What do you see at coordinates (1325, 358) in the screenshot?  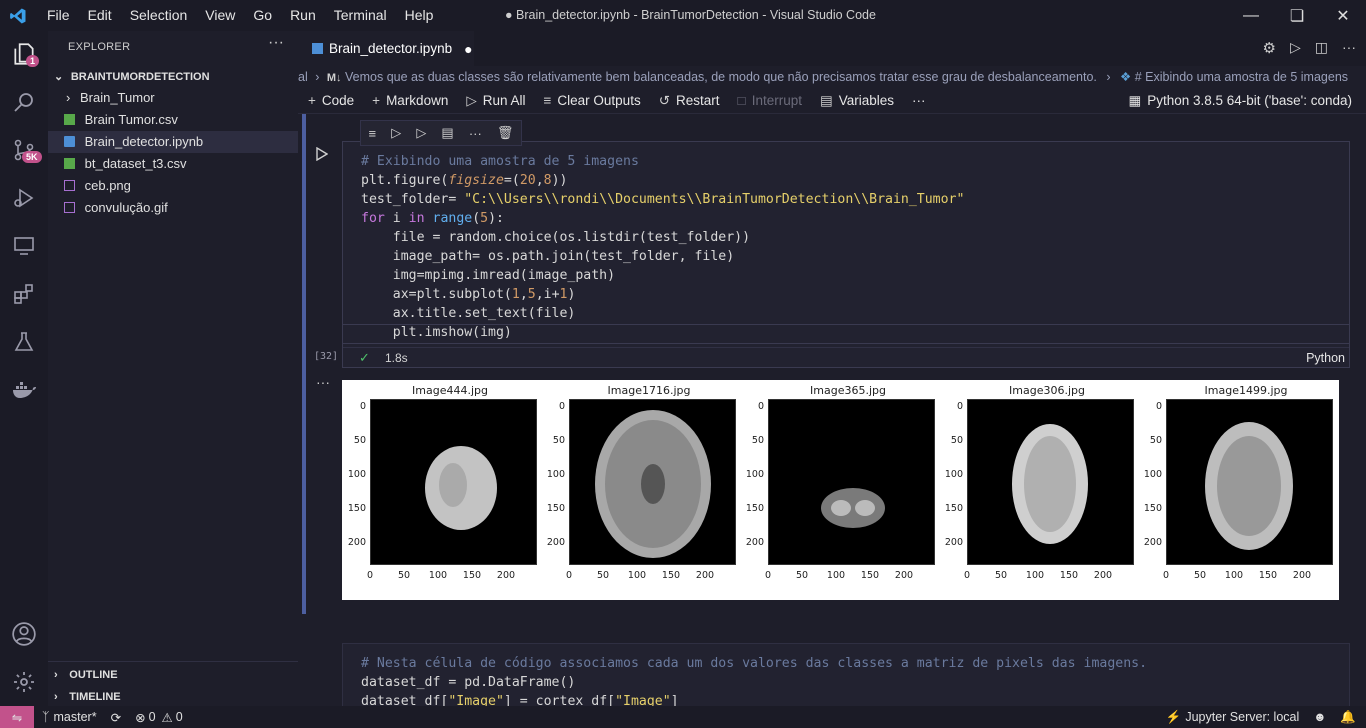 I see `cell-language: Python` at bounding box center [1325, 358].